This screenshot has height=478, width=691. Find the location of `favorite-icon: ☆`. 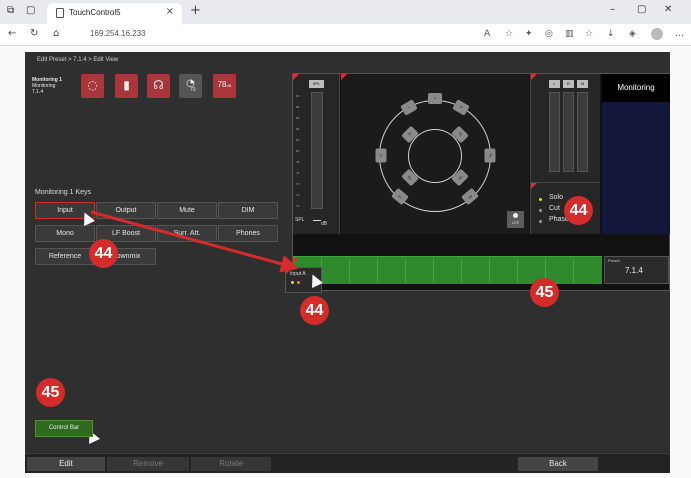

favorite-icon: ☆ is located at coordinates (509, 34).